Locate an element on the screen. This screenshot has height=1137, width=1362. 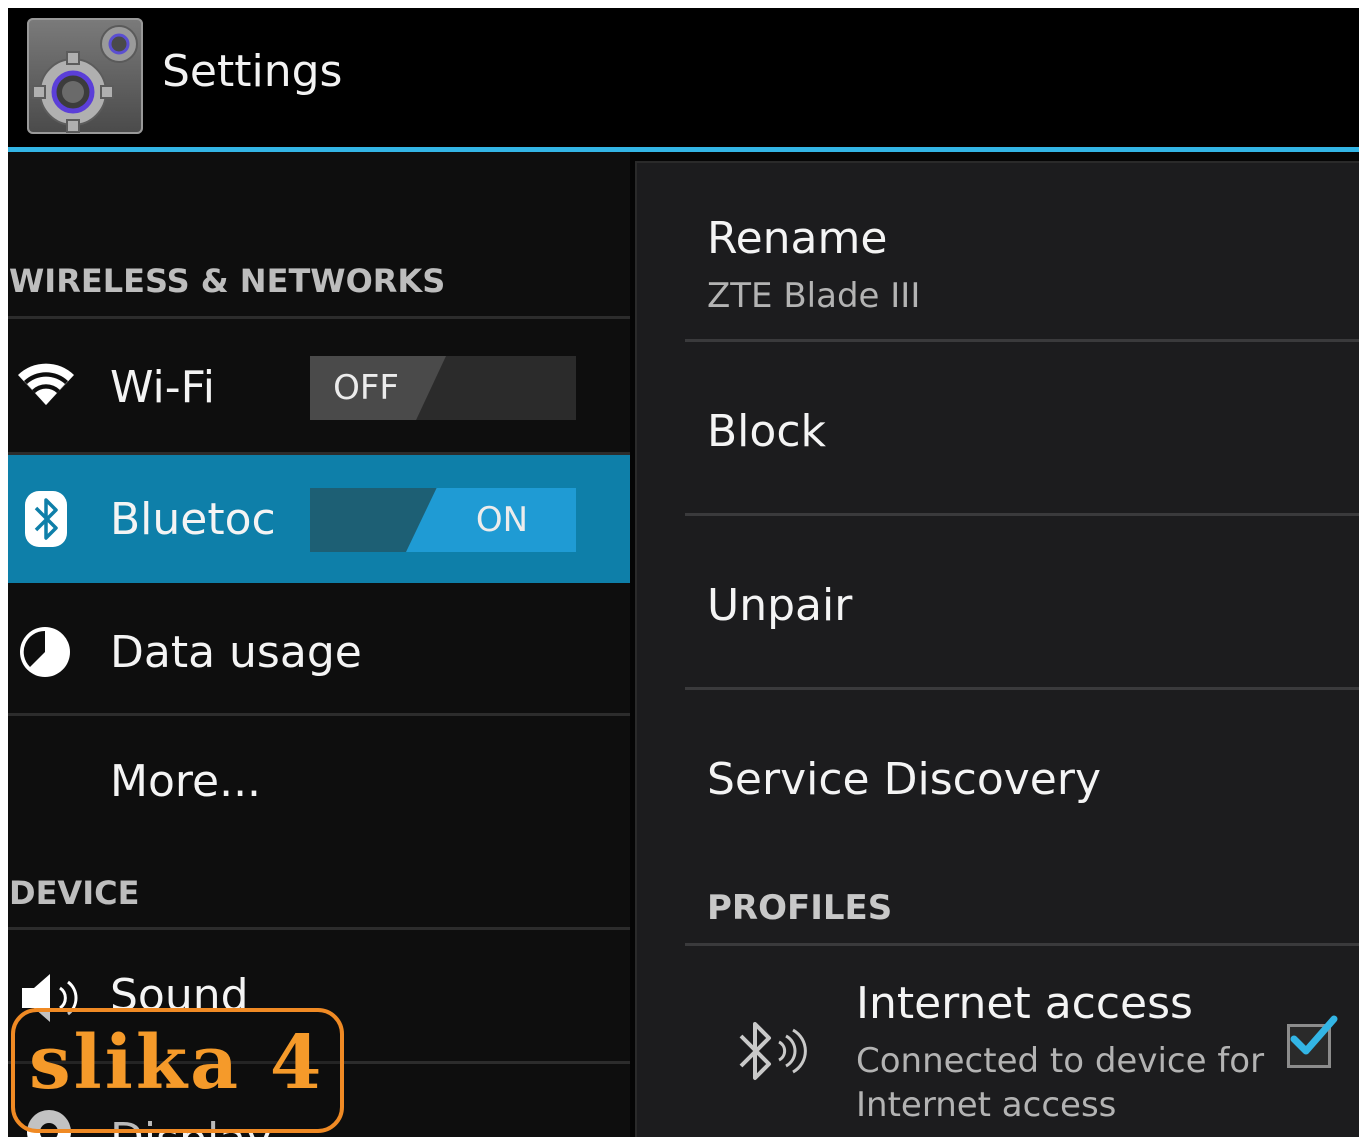
bluetooth-signal-icon is located at coordinates (773, 1053).